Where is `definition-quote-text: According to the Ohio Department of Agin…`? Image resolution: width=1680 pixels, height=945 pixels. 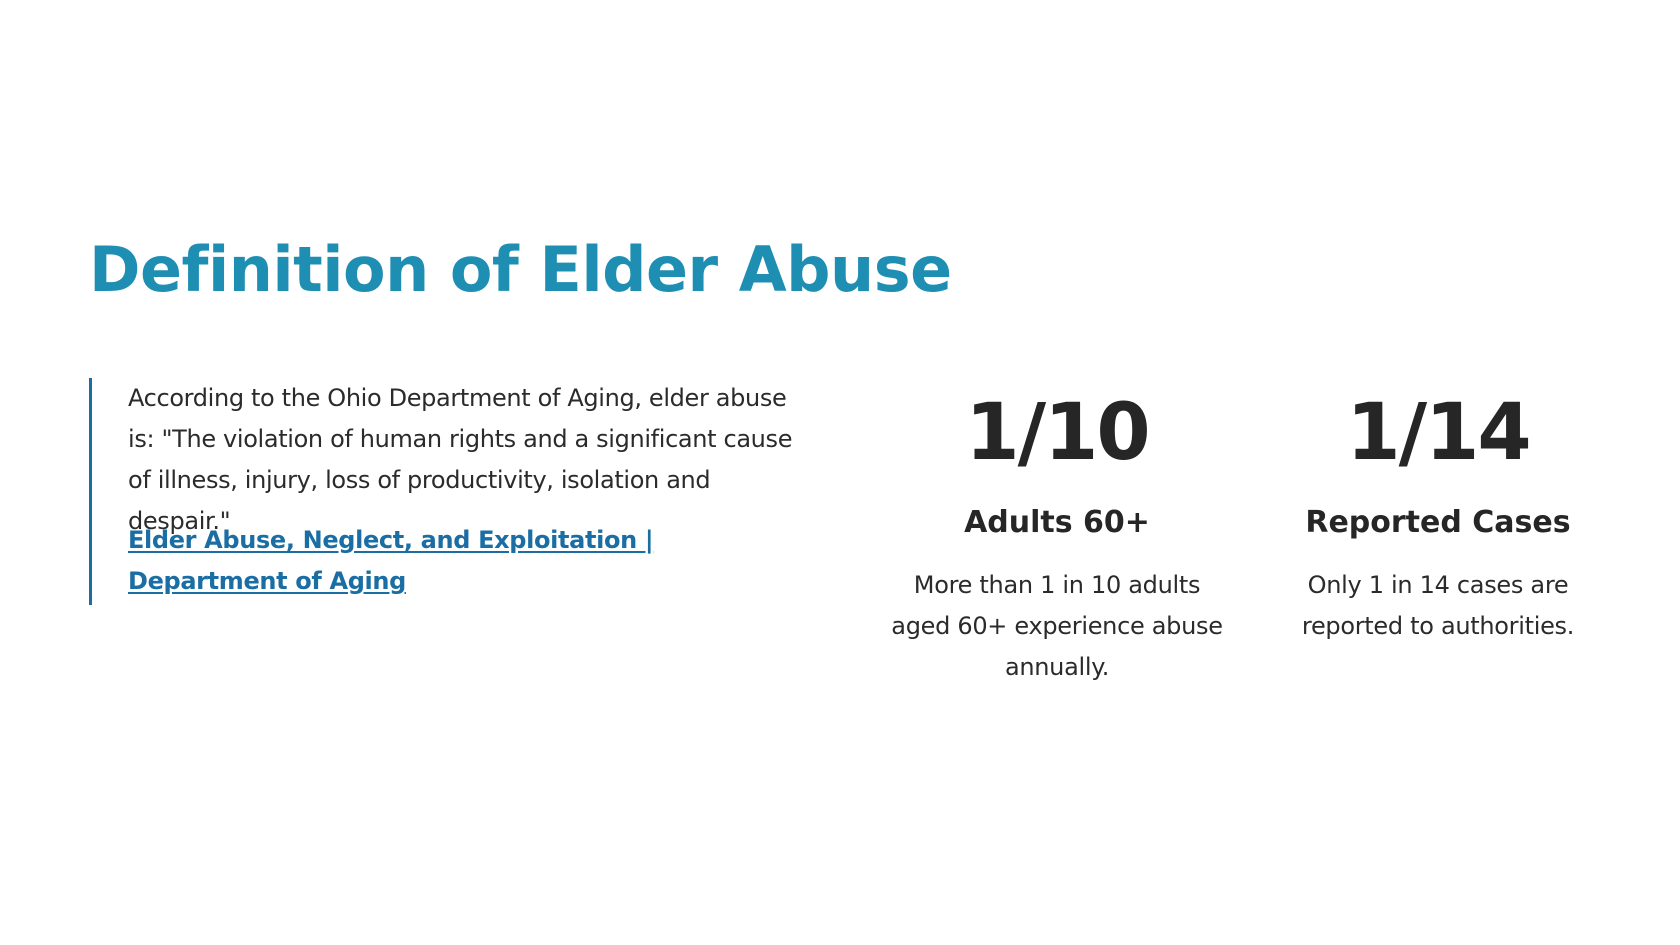
definition-quote-text: According to the Ohio Department of Agin… is located at coordinates (460, 459).